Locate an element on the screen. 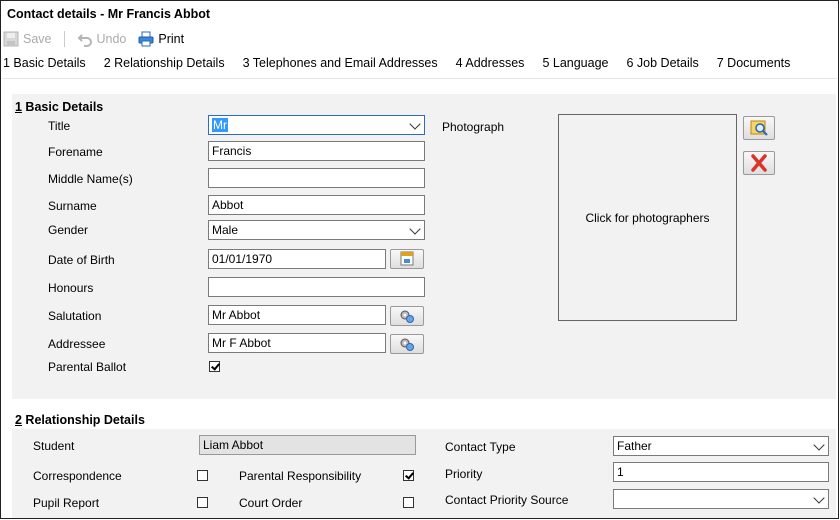  student-label: Student is located at coordinates (54, 446).